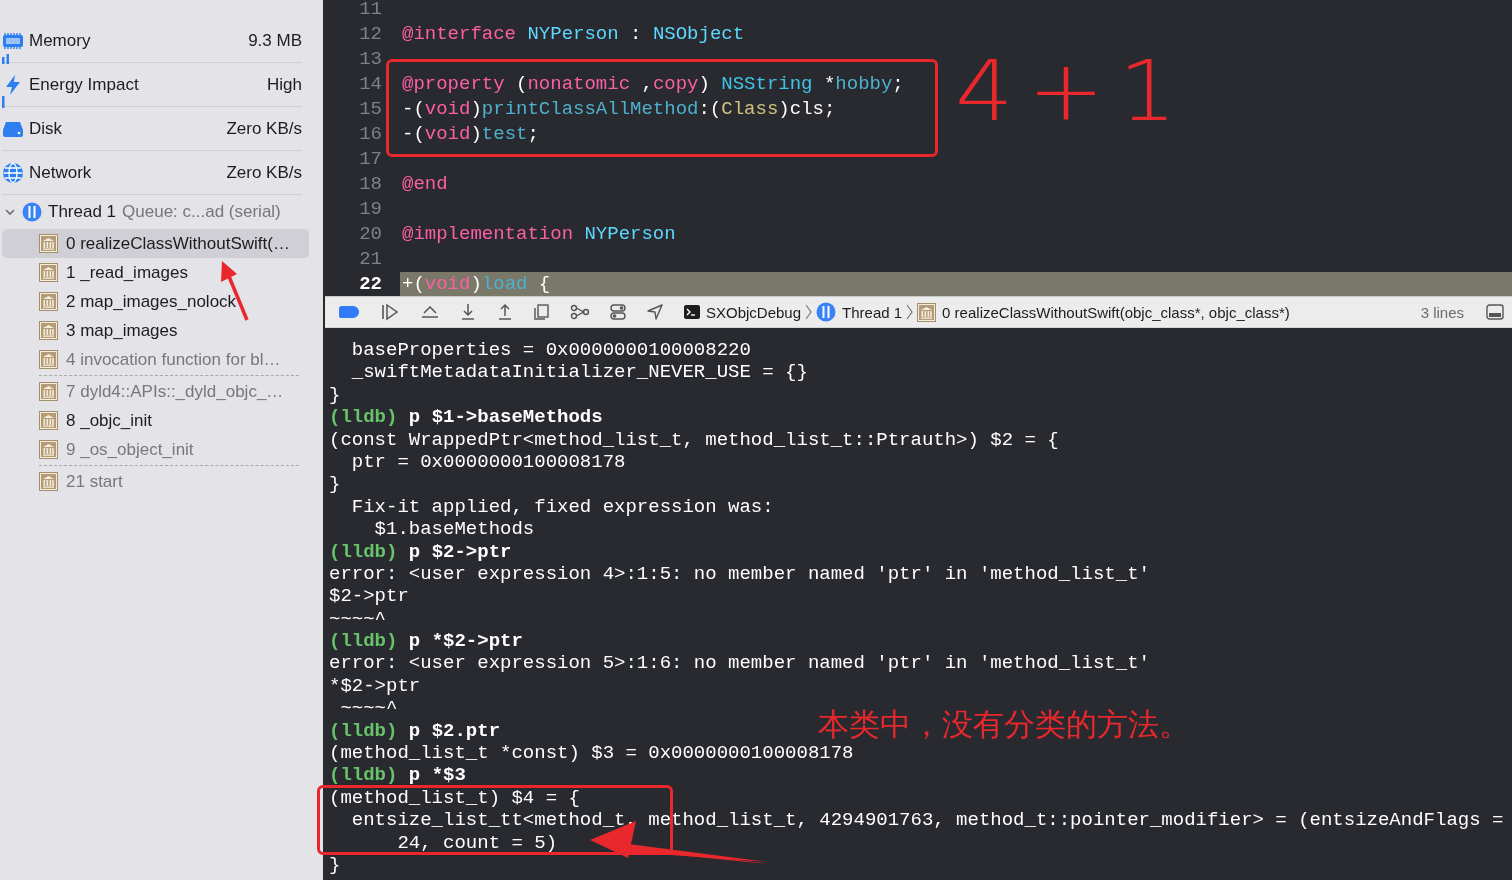  What do you see at coordinates (155, 481) in the screenshot?
I see `stack-frame: 21 start` at bounding box center [155, 481].